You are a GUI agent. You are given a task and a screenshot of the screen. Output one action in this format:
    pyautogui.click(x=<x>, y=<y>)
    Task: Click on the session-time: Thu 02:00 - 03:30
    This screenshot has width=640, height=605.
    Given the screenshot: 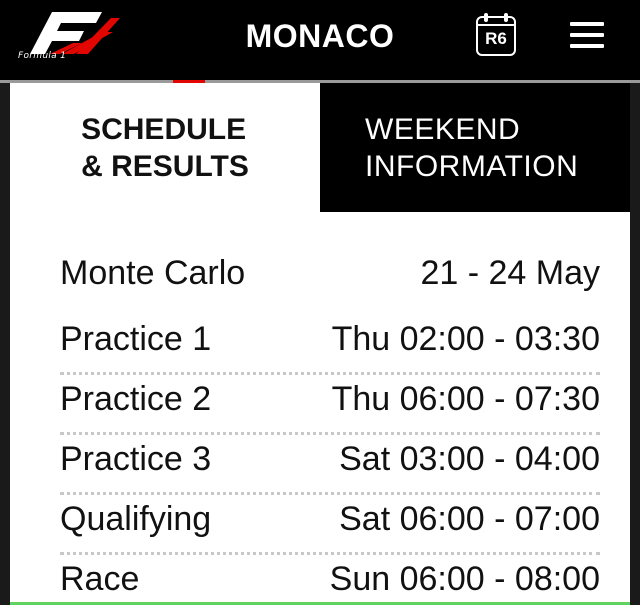 What is the action you would take?
    pyautogui.click(x=465, y=339)
    